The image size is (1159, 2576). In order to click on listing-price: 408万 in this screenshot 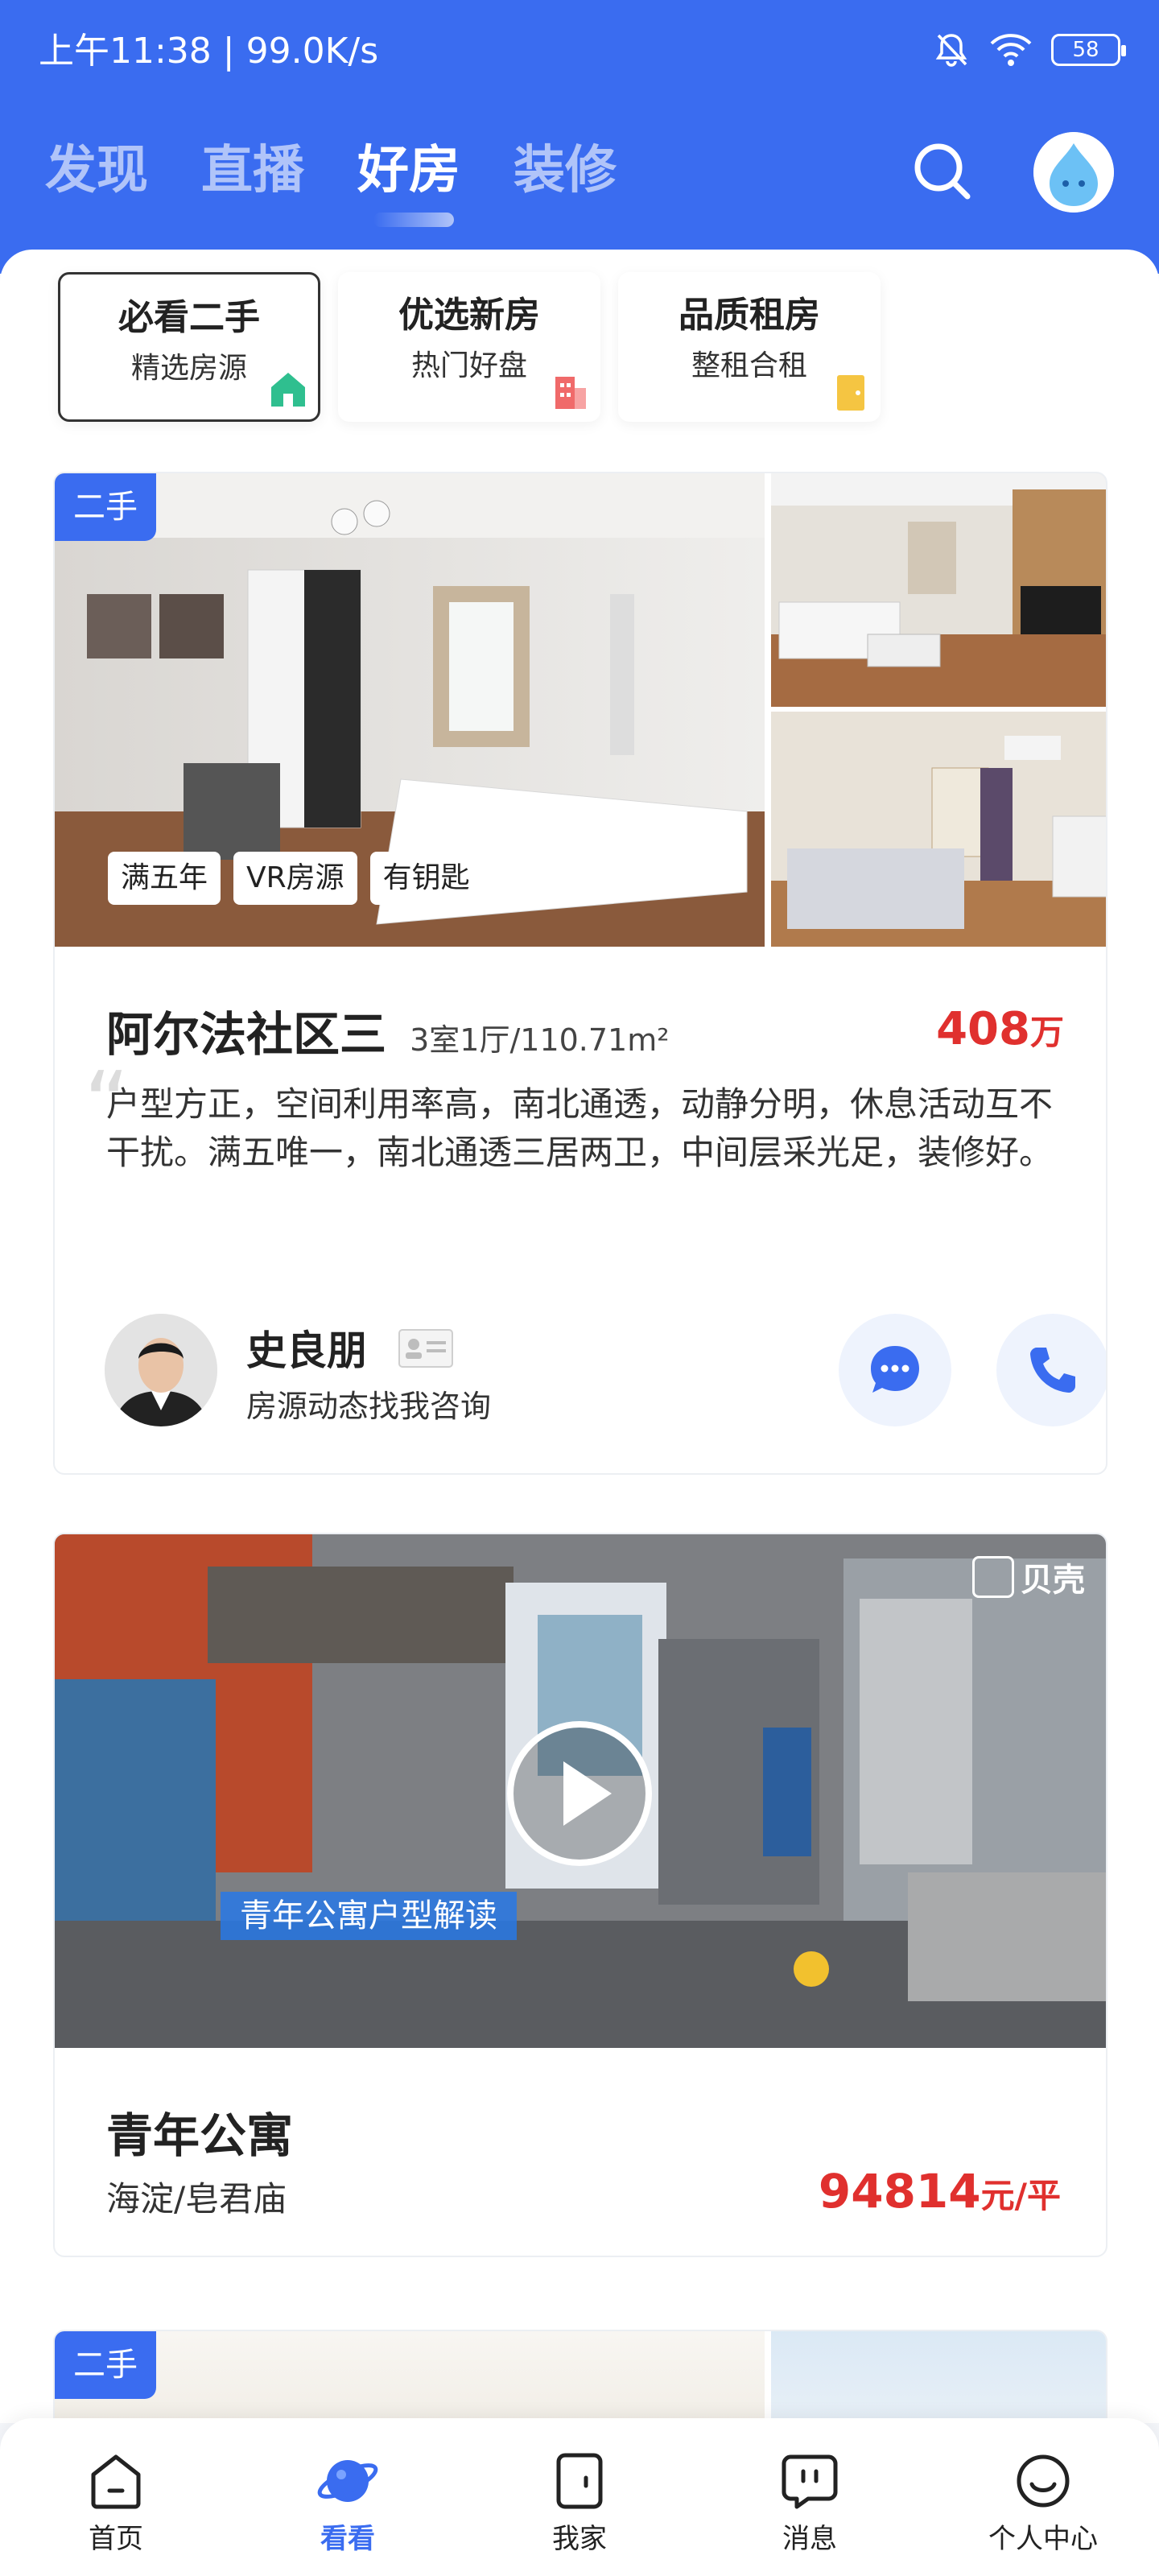, I will do `click(1000, 1029)`.